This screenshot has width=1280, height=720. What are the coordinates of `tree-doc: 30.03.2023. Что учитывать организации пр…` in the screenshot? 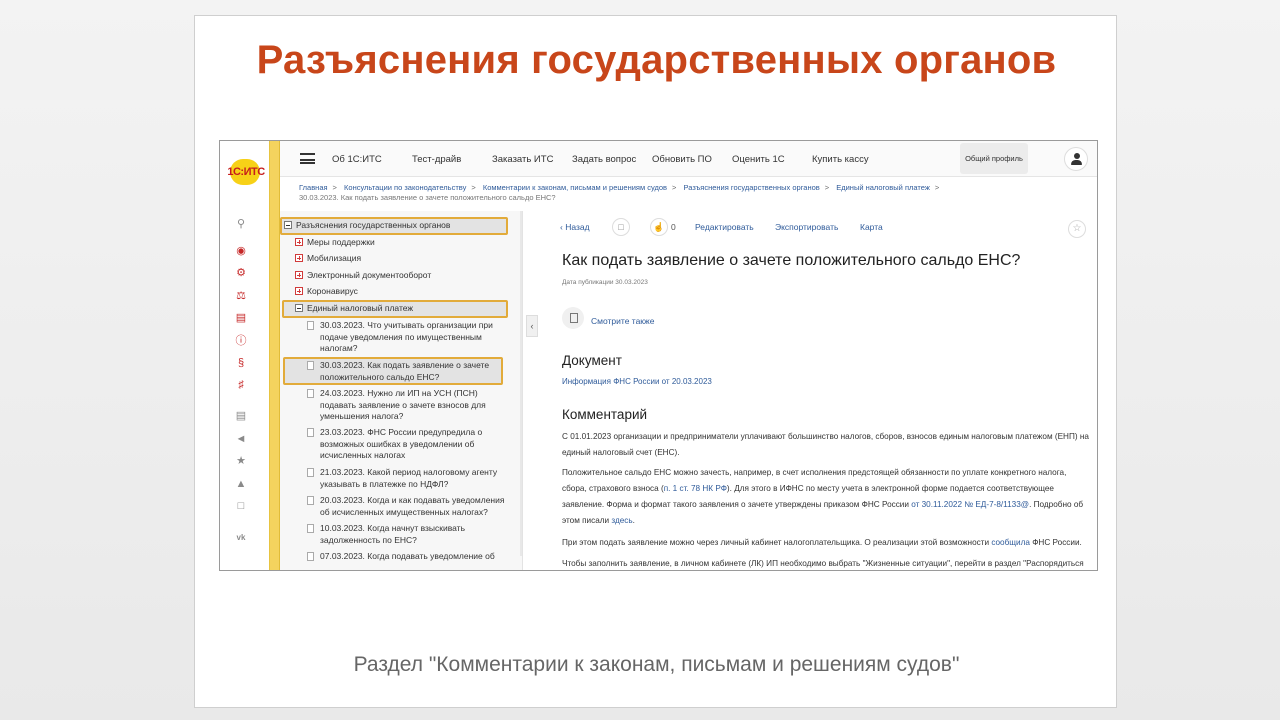 It's located at (407, 337).